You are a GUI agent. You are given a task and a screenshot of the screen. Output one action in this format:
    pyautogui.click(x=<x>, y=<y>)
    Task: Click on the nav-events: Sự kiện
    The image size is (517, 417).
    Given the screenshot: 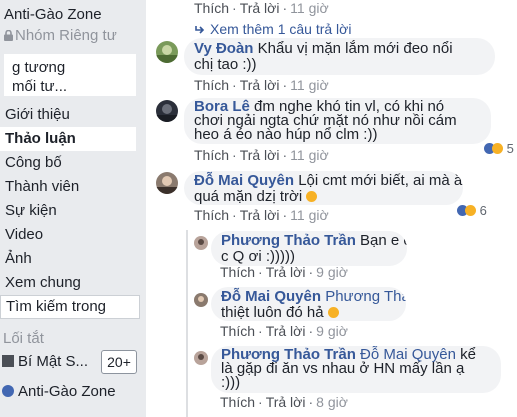 What is the action you would take?
    pyautogui.click(x=73, y=211)
    